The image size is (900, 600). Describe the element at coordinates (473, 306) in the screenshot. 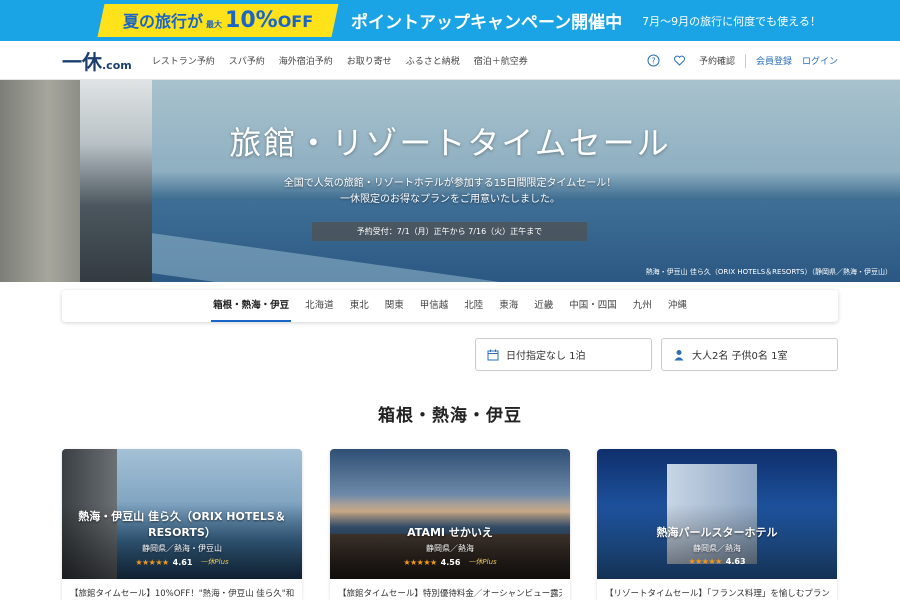

I see `tab-hokuriku: 北陸` at that location.